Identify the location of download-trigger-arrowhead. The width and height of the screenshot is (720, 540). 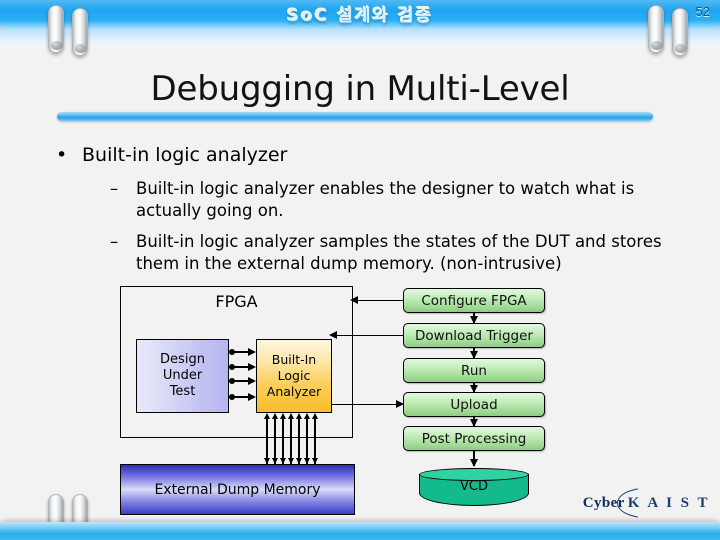
(333, 335).